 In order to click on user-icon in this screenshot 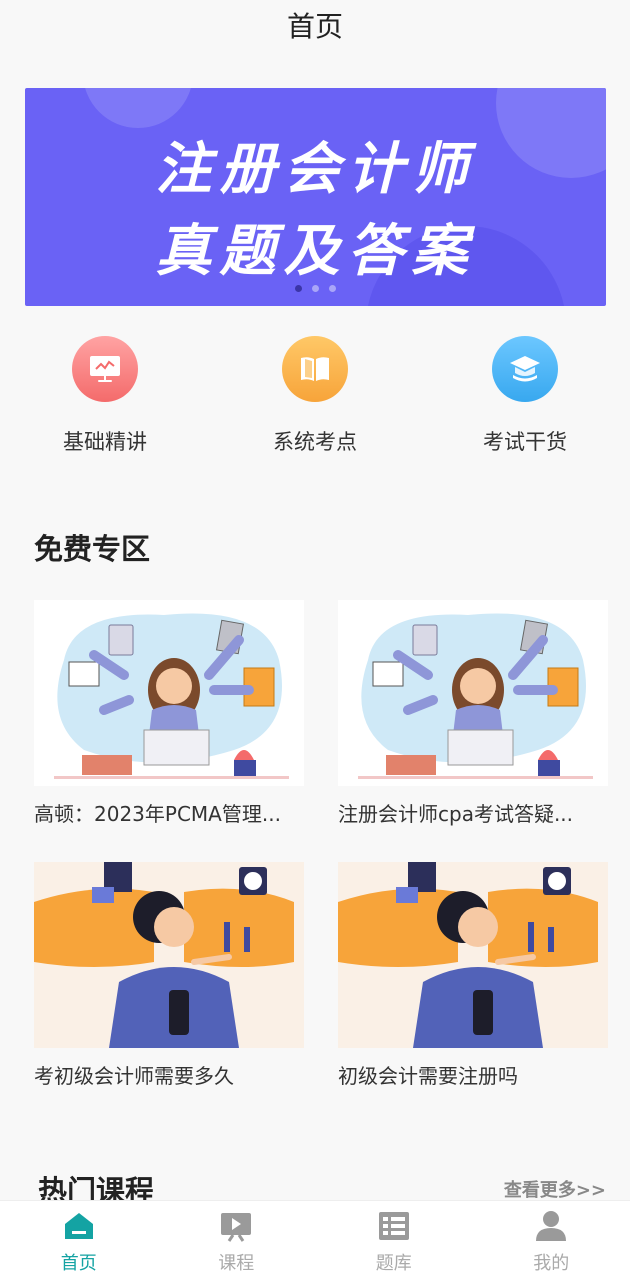, I will do `click(551, 1226)`.